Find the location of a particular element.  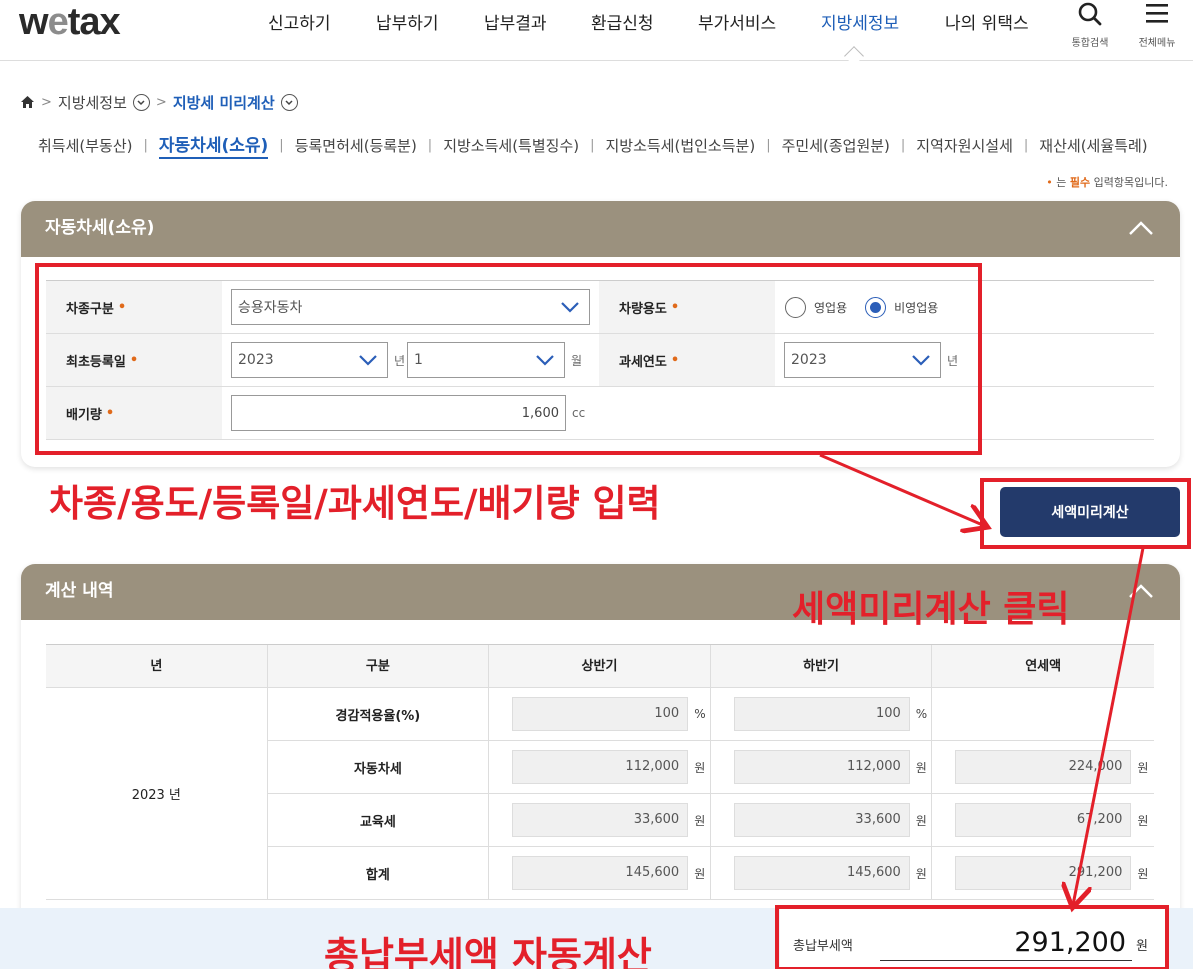

education-tax-second-half: 33,600 is located at coordinates (821, 820).